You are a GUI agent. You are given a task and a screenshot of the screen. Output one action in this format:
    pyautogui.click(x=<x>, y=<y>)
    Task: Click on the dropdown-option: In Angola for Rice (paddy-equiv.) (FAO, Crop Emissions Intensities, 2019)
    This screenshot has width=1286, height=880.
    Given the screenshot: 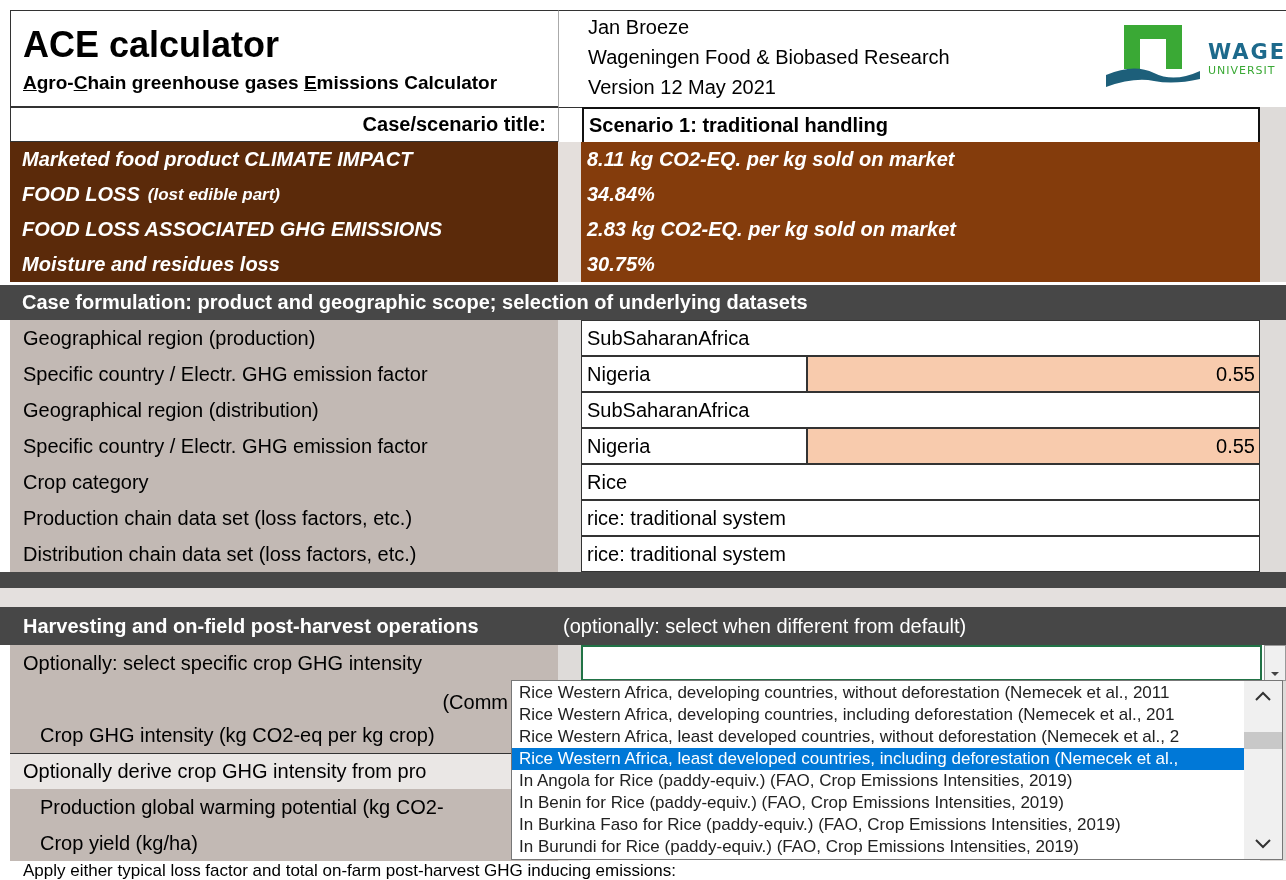 What is the action you would take?
    pyautogui.click(x=878, y=781)
    